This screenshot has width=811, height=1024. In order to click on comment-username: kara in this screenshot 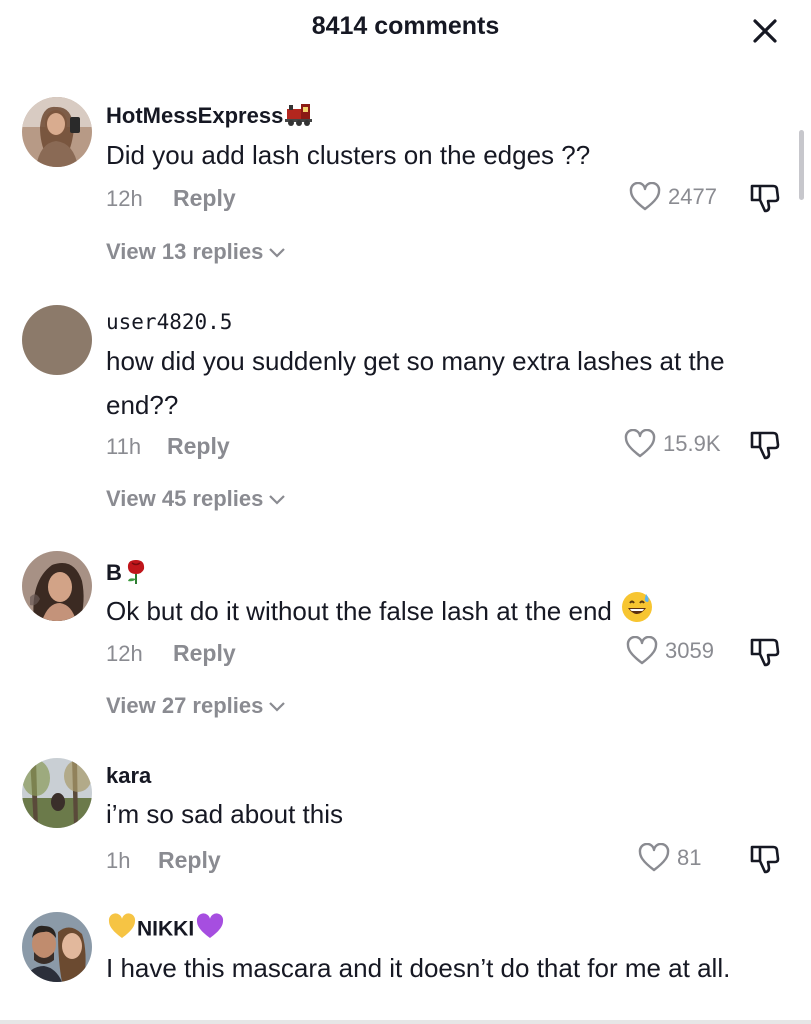, I will do `click(128, 776)`.